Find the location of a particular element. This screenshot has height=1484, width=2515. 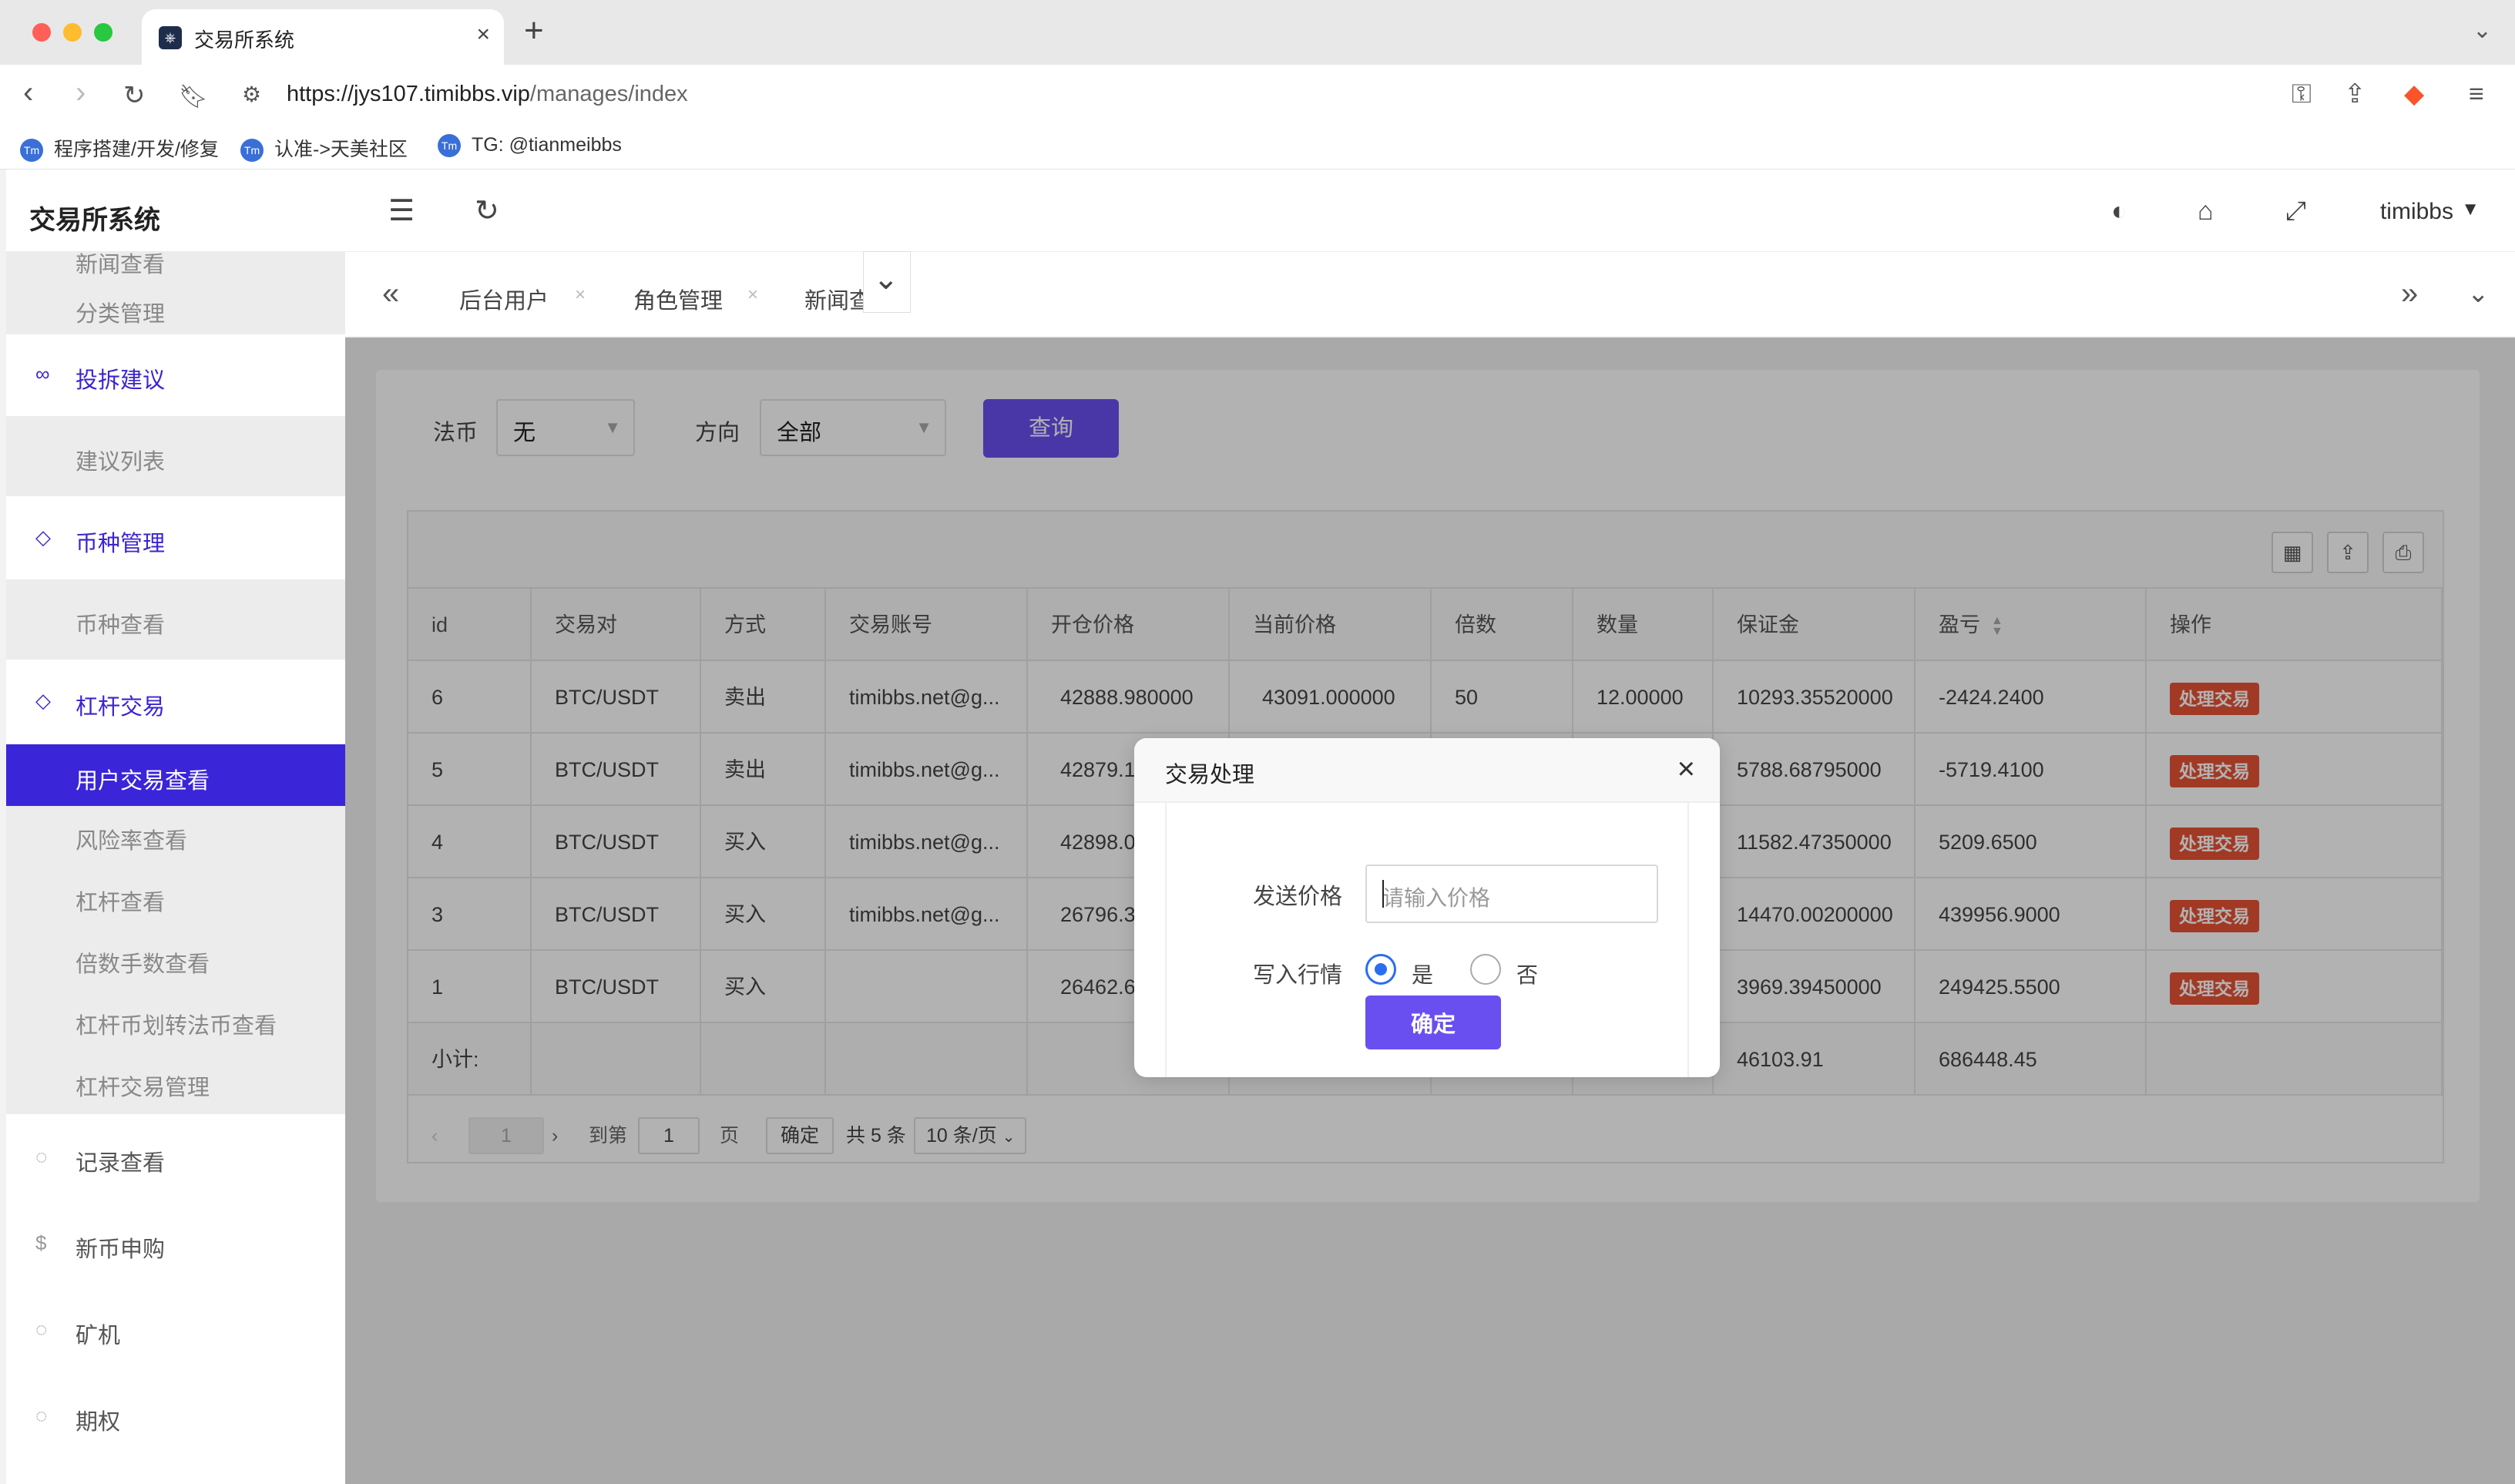

site-favicon-icon: ⎈ is located at coordinates (170, 37).